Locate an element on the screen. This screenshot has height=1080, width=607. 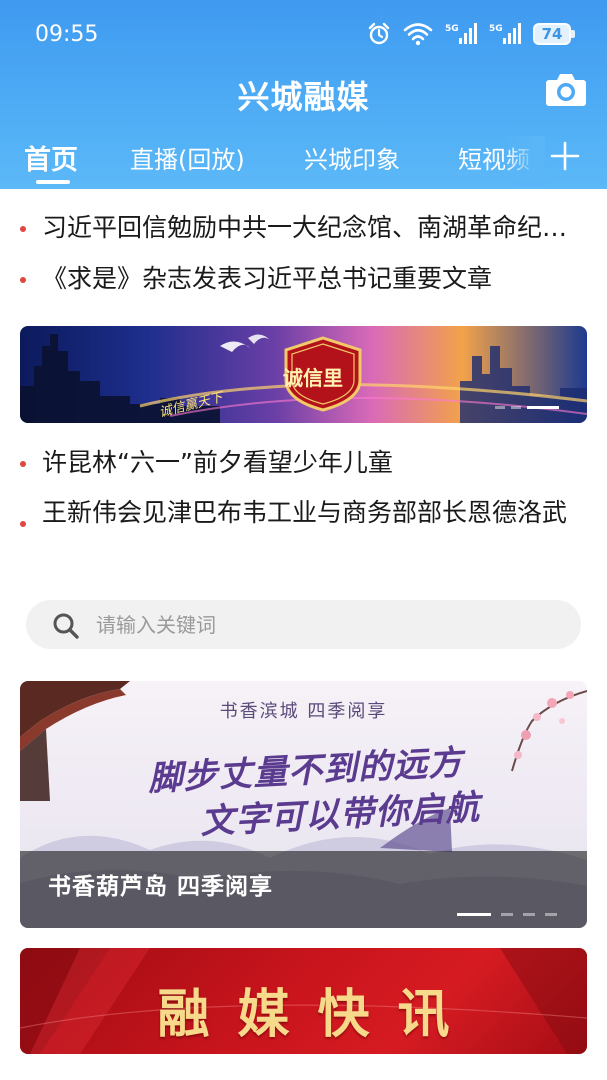
promo-banner-news-flash: 融媒快讯 is located at coordinates (303, 1001).